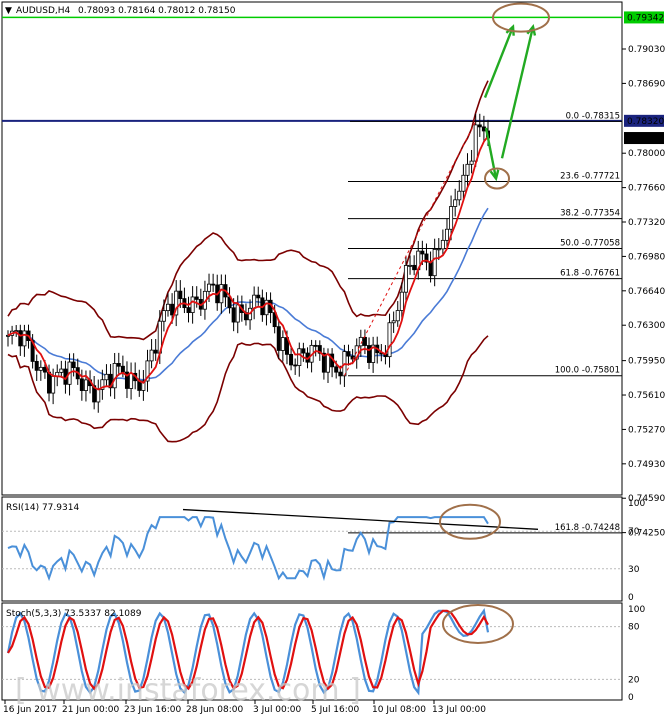  What do you see at coordinates (74, 614) in the screenshot?
I see `stoch-label: Stoch(5,3,3) 73.5337 82.1089` at bounding box center [74, 614].